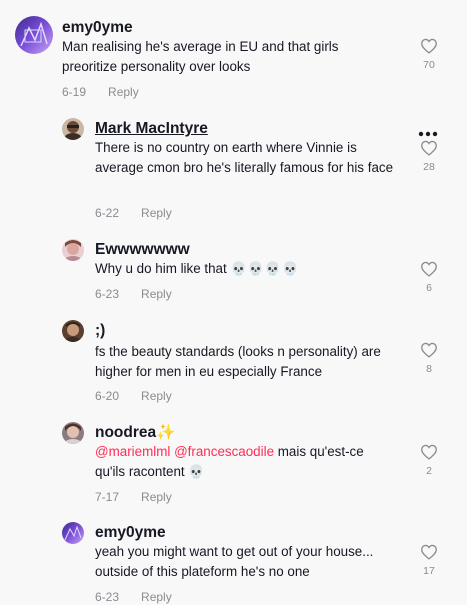 Image resolution: width=467 pixels, height=605 pixels. I want to click on comment-text: Why u do him like that 💀💀💀💀, so click(245, 269).